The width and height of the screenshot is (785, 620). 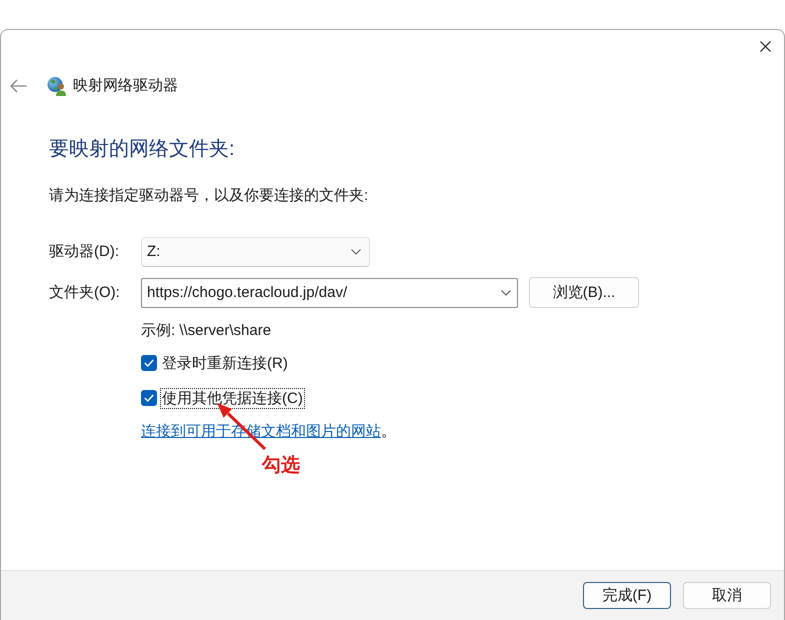 What do you see at coordinates (57, 86) in the screenshot?
I see `globe-person-icon` at bounding box center [57, 86].